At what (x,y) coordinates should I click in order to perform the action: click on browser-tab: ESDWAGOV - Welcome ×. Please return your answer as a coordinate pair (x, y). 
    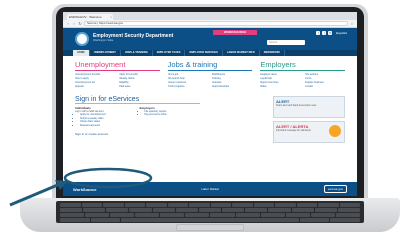
    Looking at the image, I should click on (90, 17).